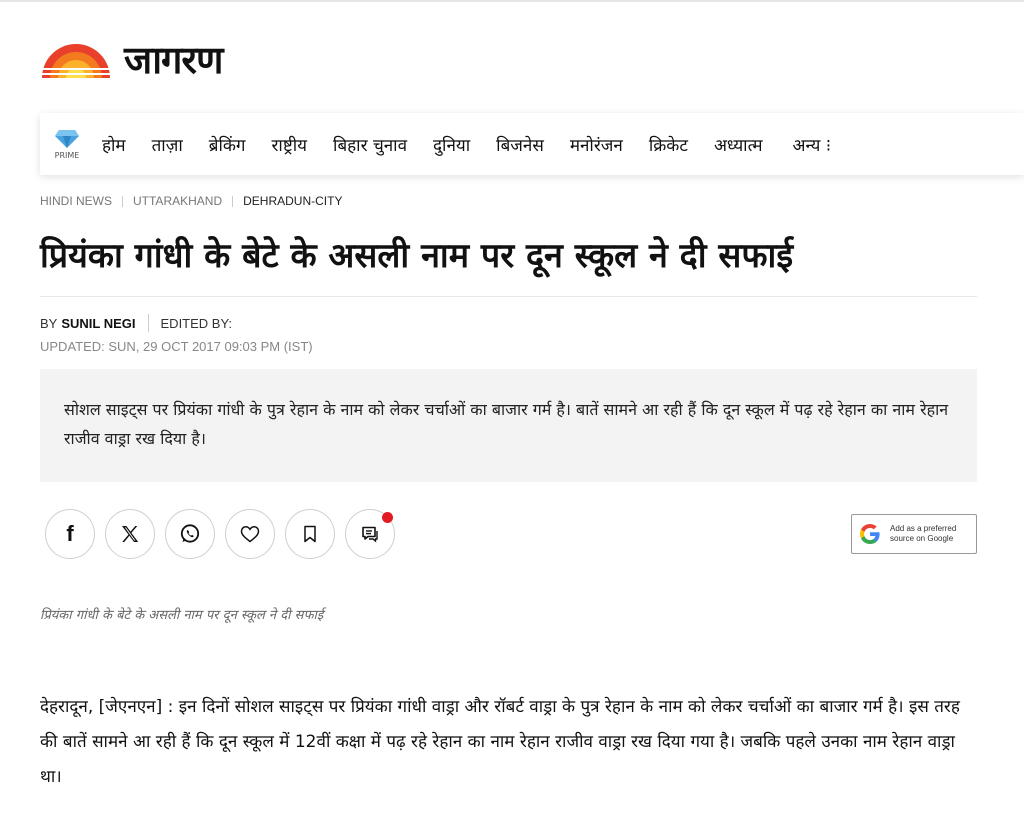 This screenshot has height=831, width=1024. I want to click on heart-icon, so click(250, 534).